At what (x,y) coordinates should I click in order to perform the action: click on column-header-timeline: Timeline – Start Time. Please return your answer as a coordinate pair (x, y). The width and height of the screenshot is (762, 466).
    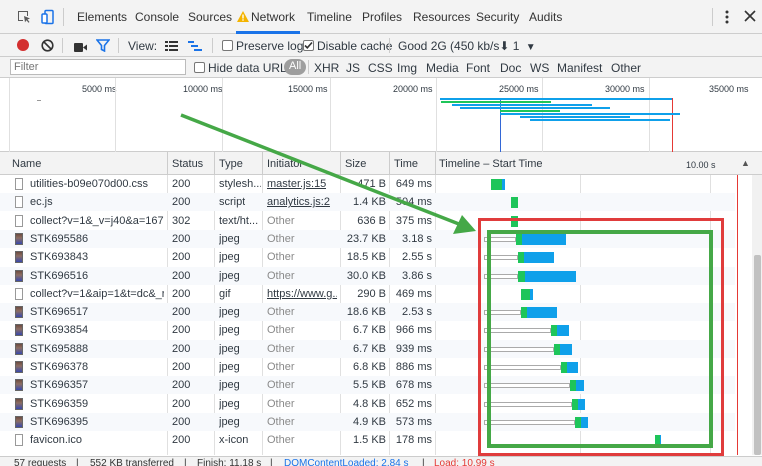
    Looking at the image, I should click on (491, 164).